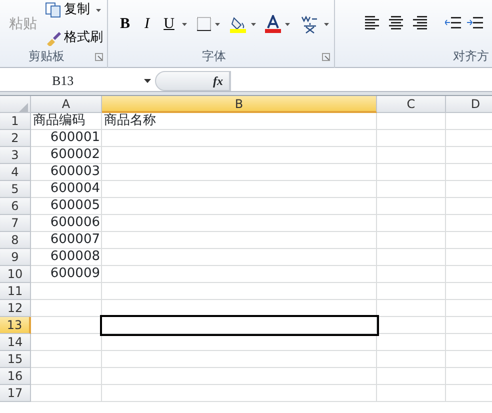 Image resolution: width=492 pixels, height=413 pixels. I want to click on table-cell: 600006, so click(66, 223).